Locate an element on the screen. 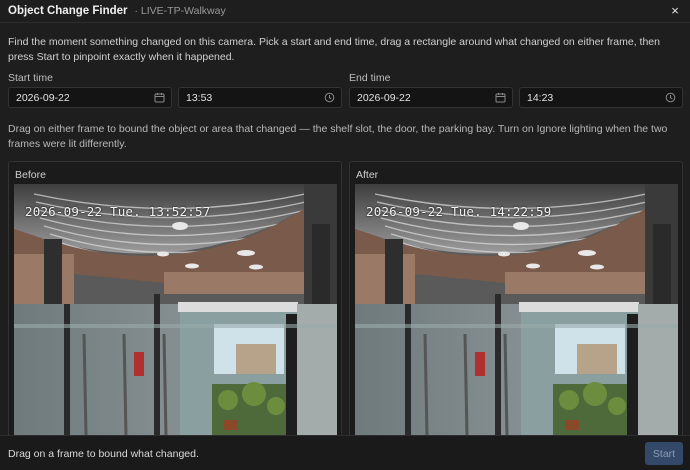 The width and height of the screenshot is (690, 470). end-date-value: 2026-09-22 is located at coordinates (384, 97).